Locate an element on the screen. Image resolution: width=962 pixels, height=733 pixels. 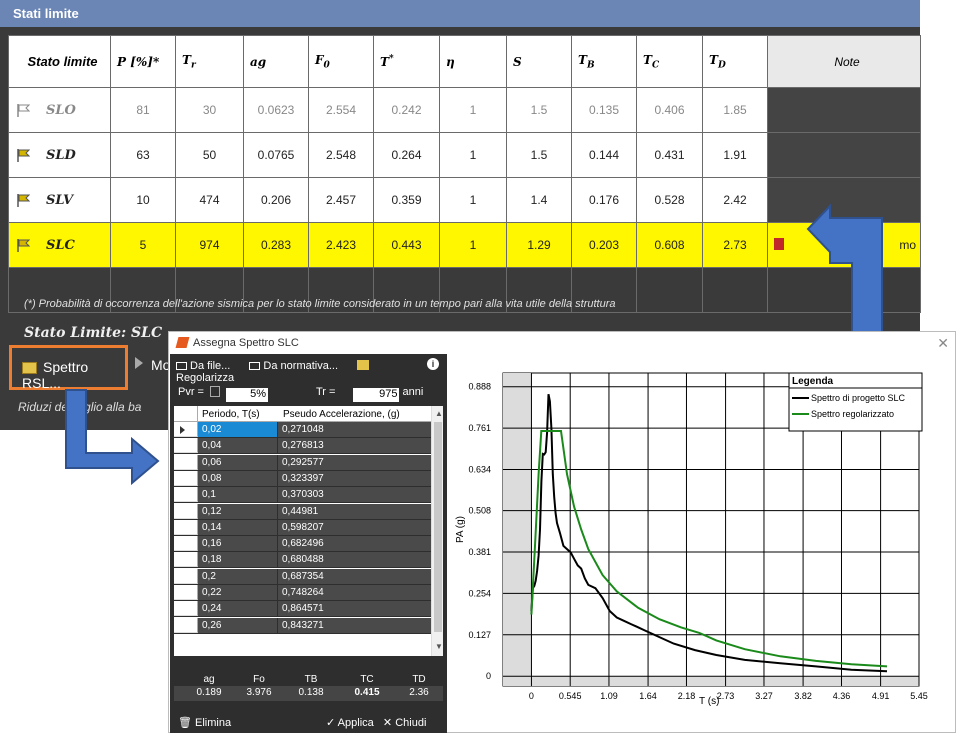
pa-cell: 0,271048 is located at coordinates (355, 429).